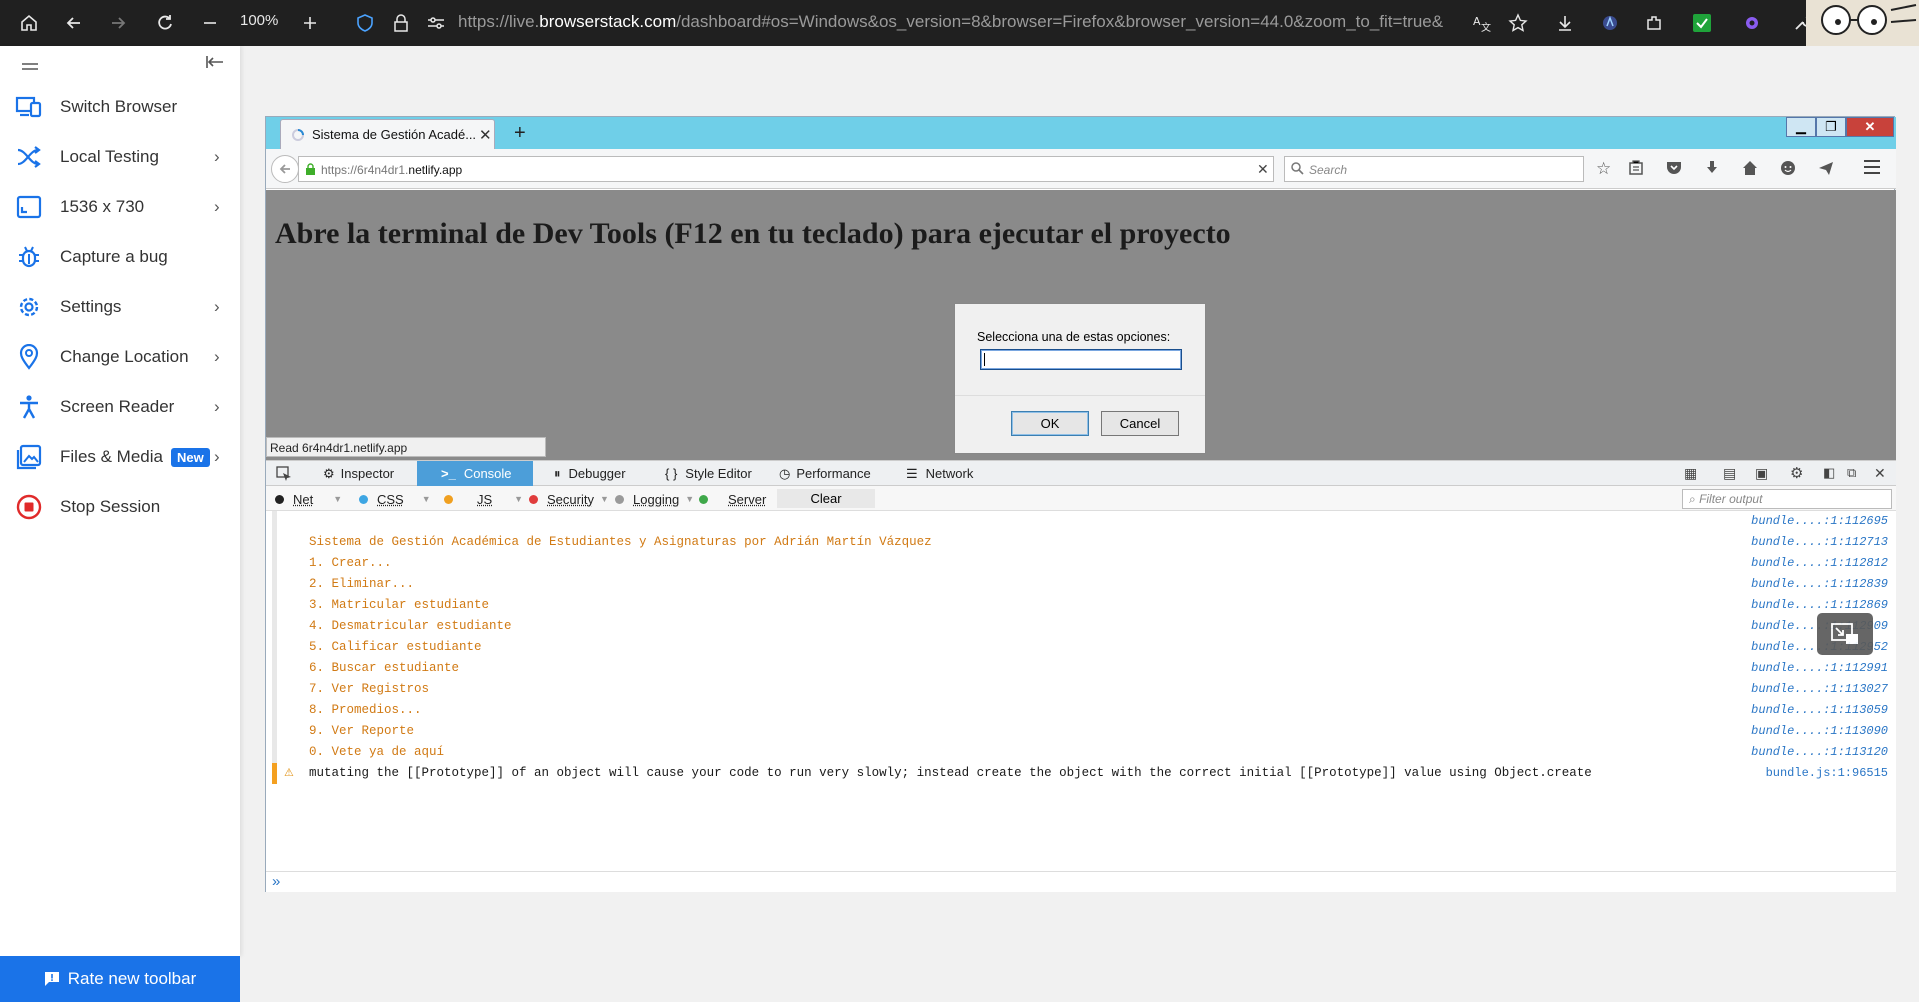  Describe the element at coordinates (520, 133) in the screenshot. I see `new-tab-icon: +` at that location.